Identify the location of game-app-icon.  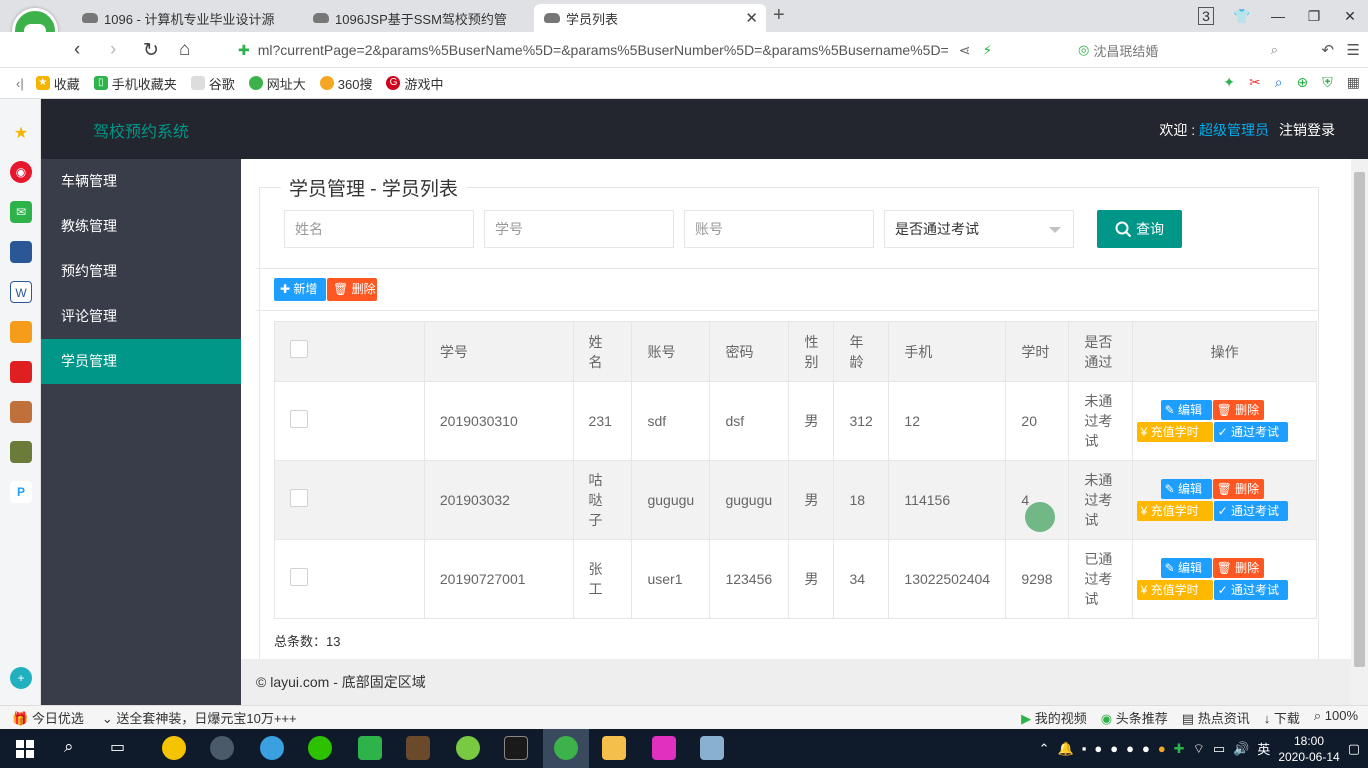
(21, 412).